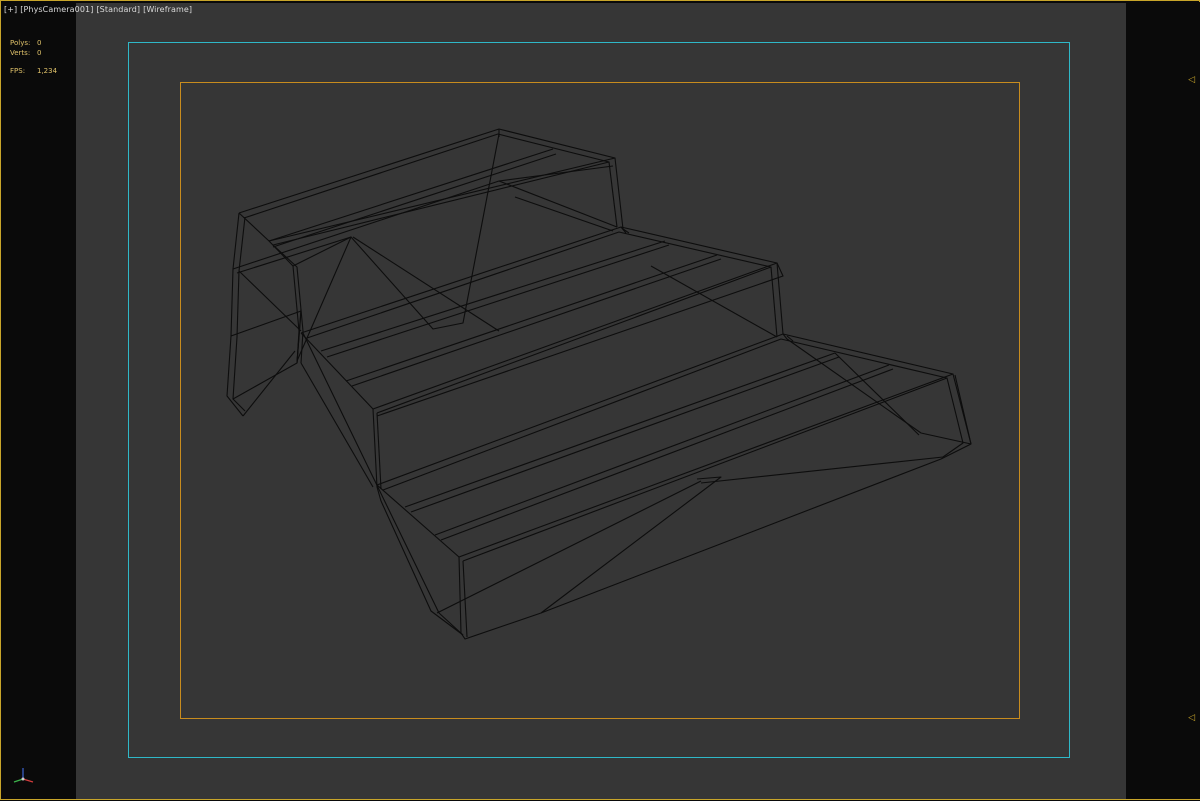 This screenshot has height=801, width=1200. Describe the element at coordinates (56, 12) in the screenshot. I see `viewport-point-of-view-menu: [PhysCamera001]` at that location.